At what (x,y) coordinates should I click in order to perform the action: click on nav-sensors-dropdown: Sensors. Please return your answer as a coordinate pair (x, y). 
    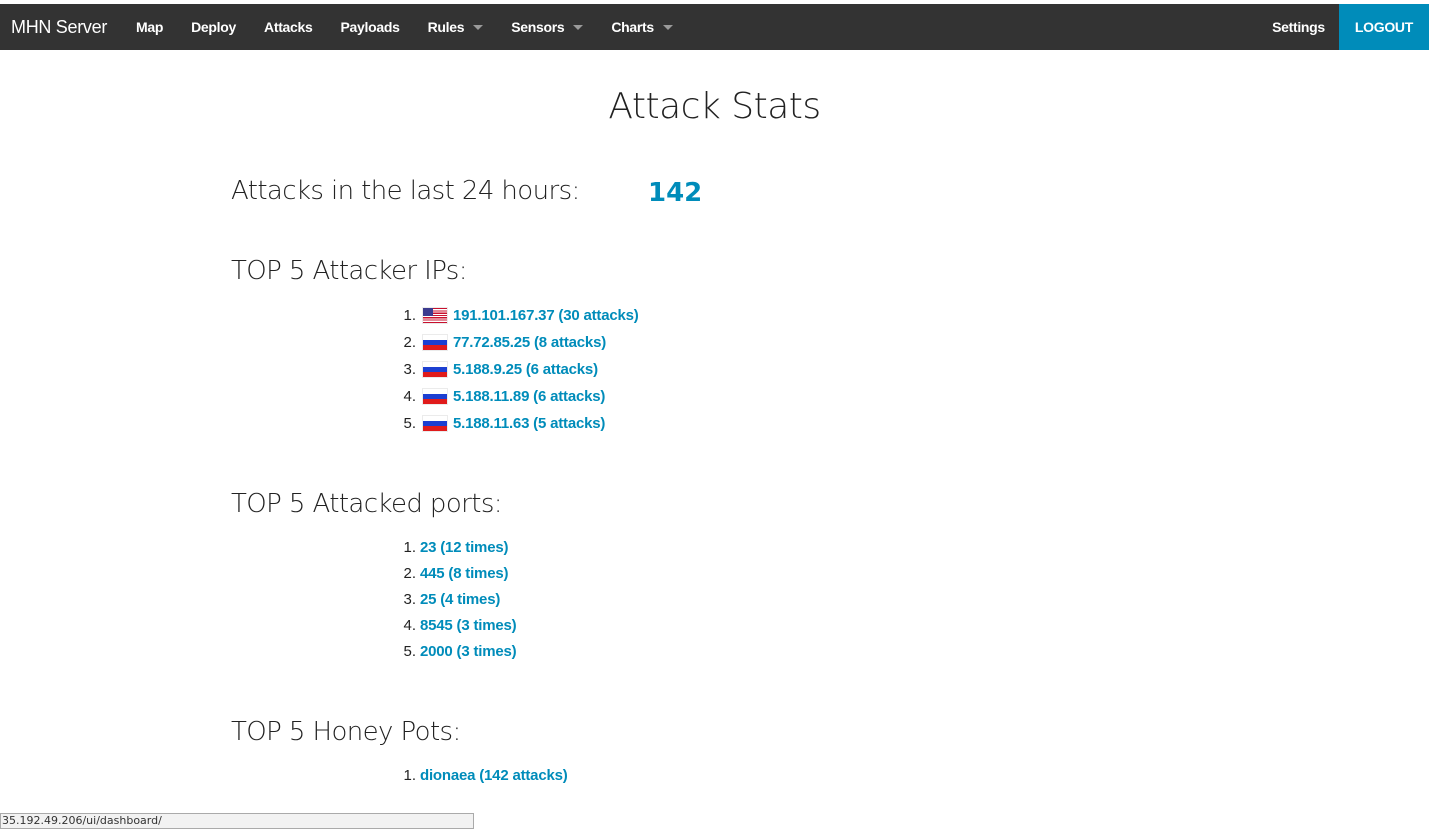
    Looking at the image, I should click on (547, 27).